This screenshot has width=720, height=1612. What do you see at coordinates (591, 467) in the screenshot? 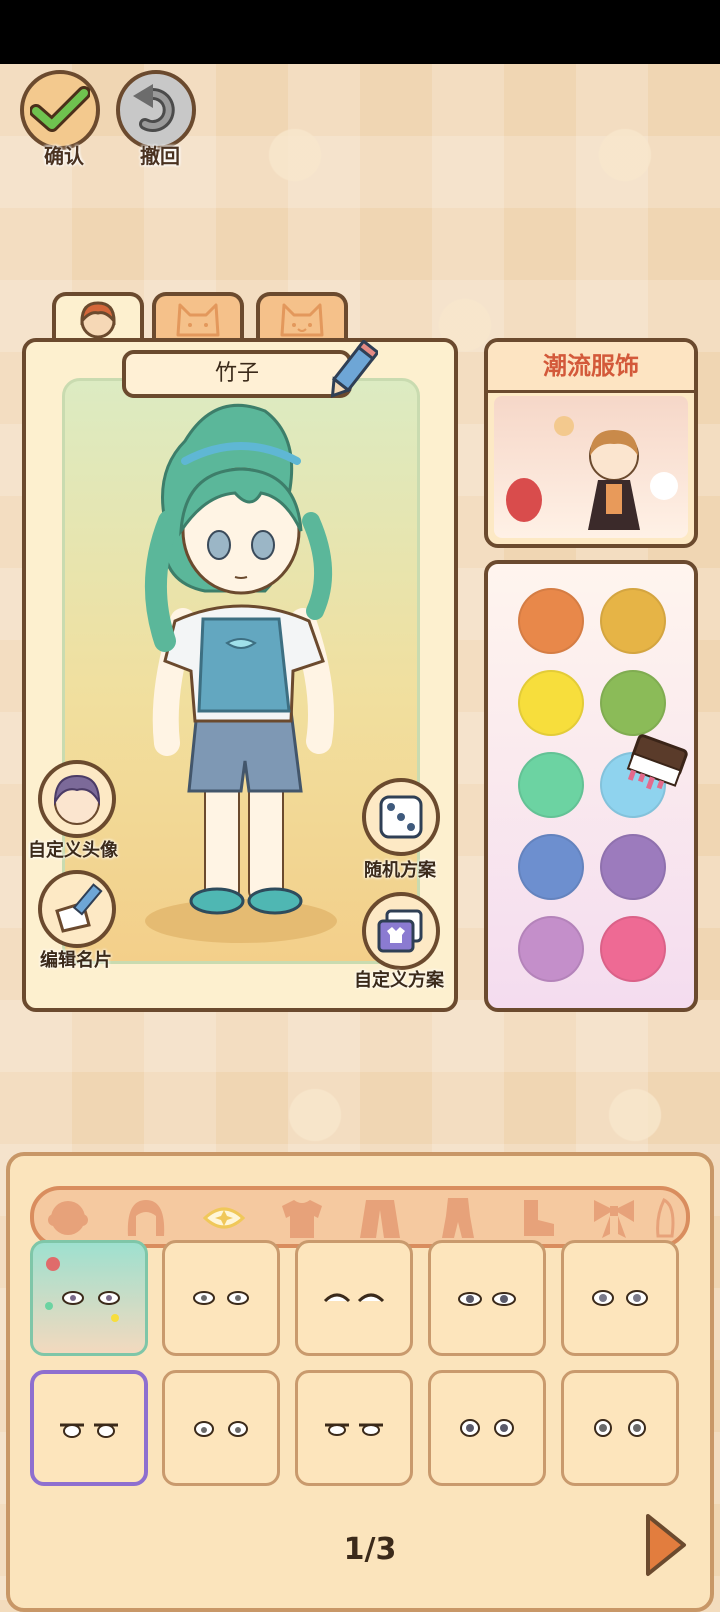
I see `fashion-banner-image` at bounding box center [591, 467].